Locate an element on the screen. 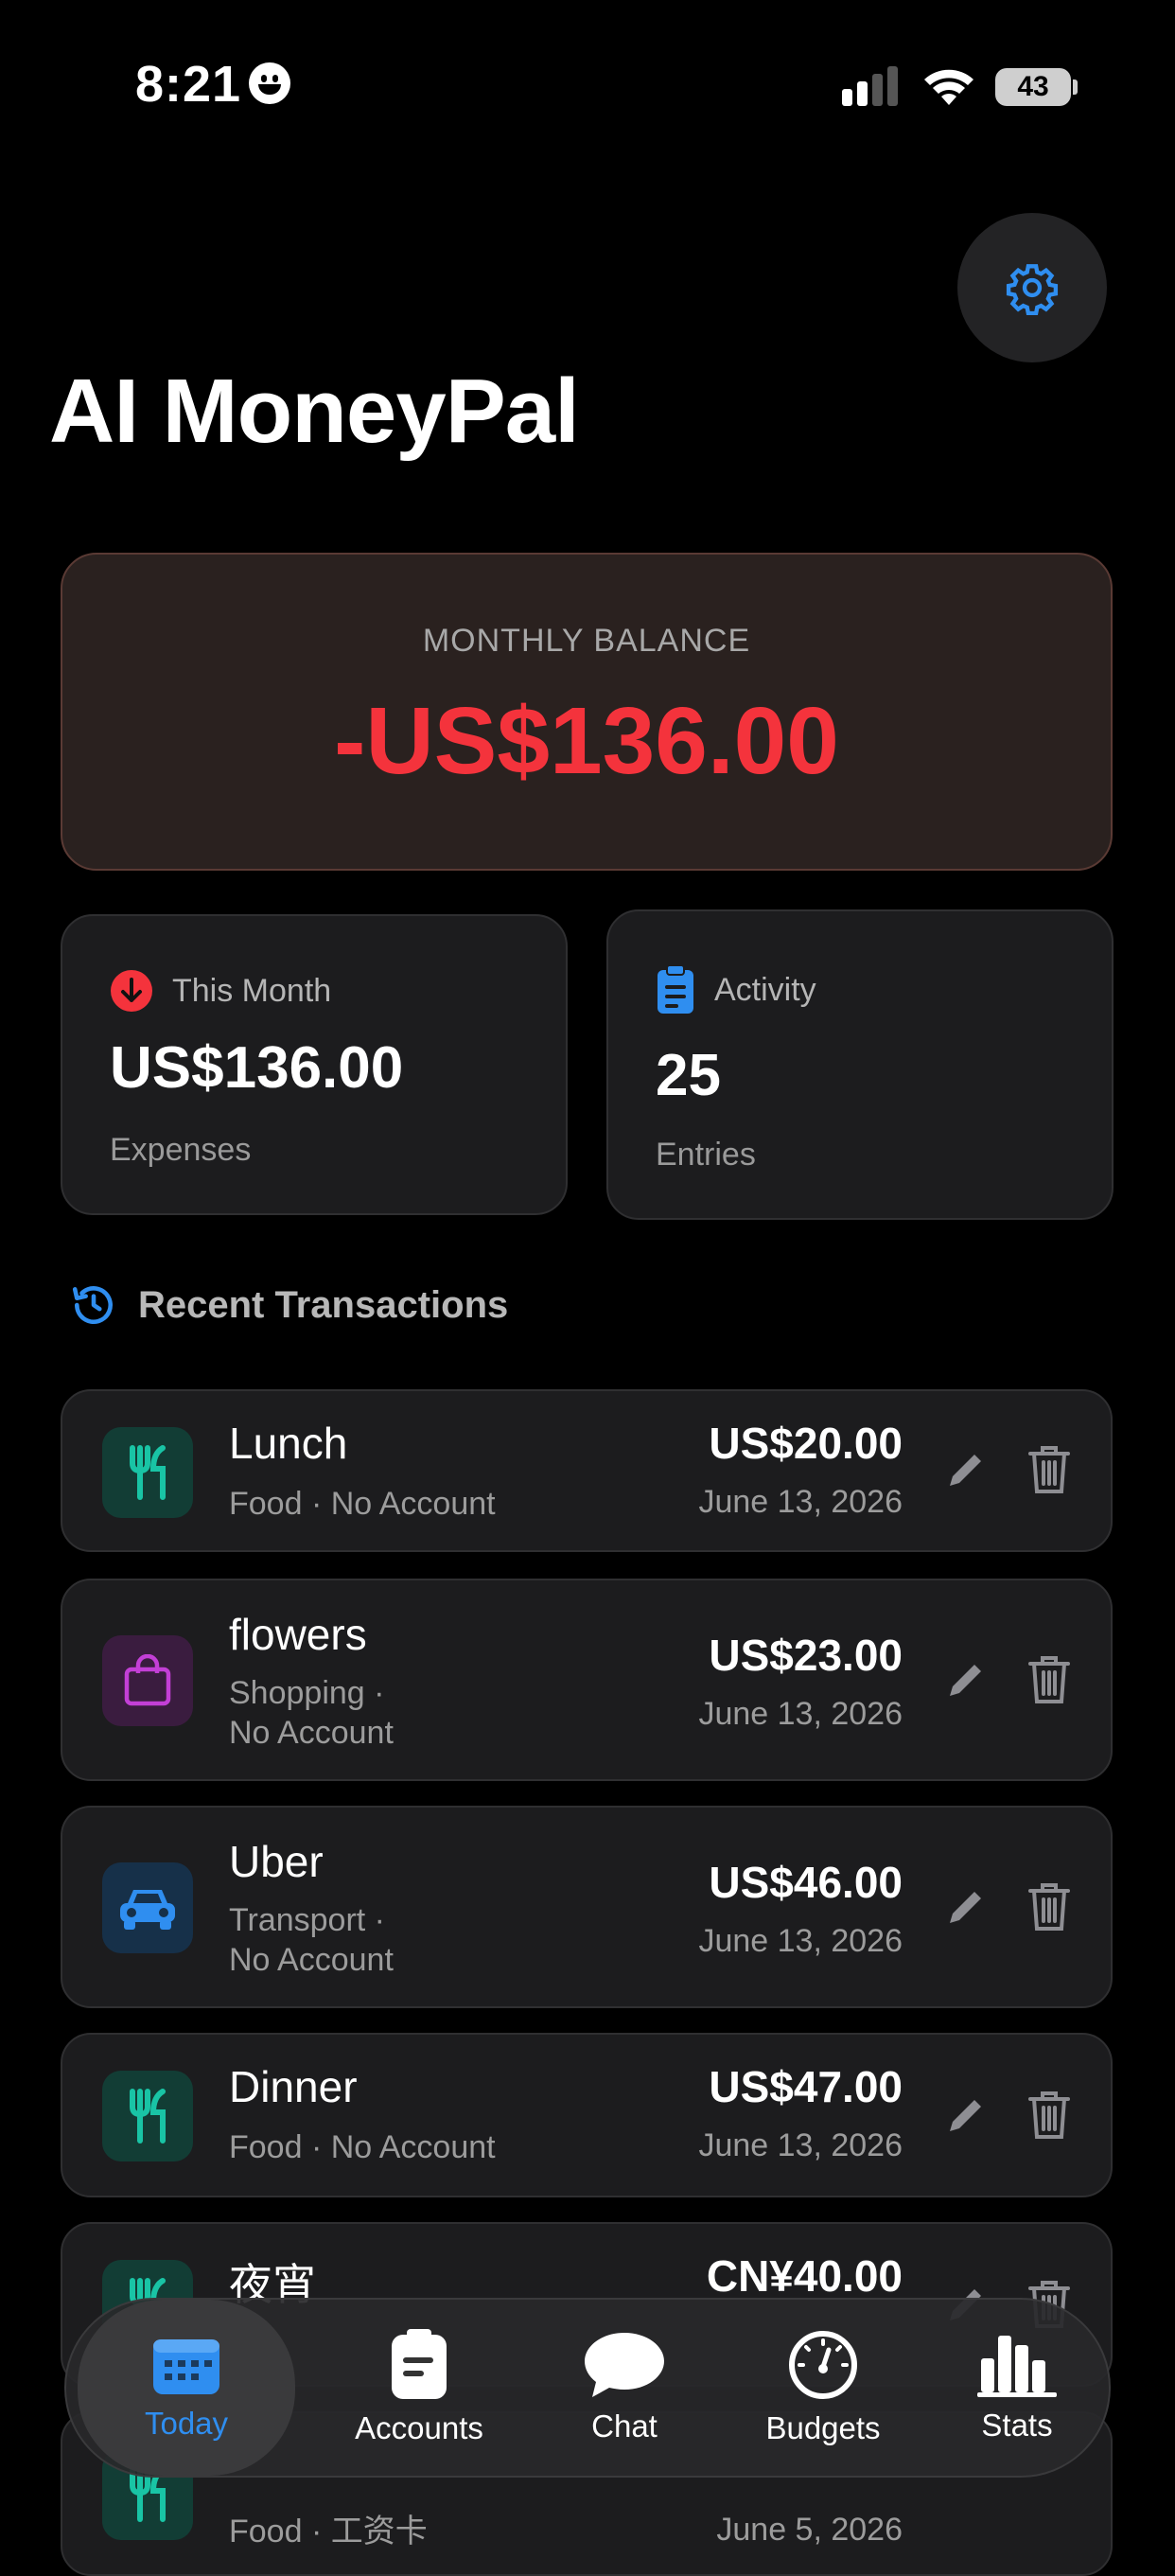 This screenshot has width=1175, height=2576. tab-label: Accounts is located at coordinates (419, 2427).